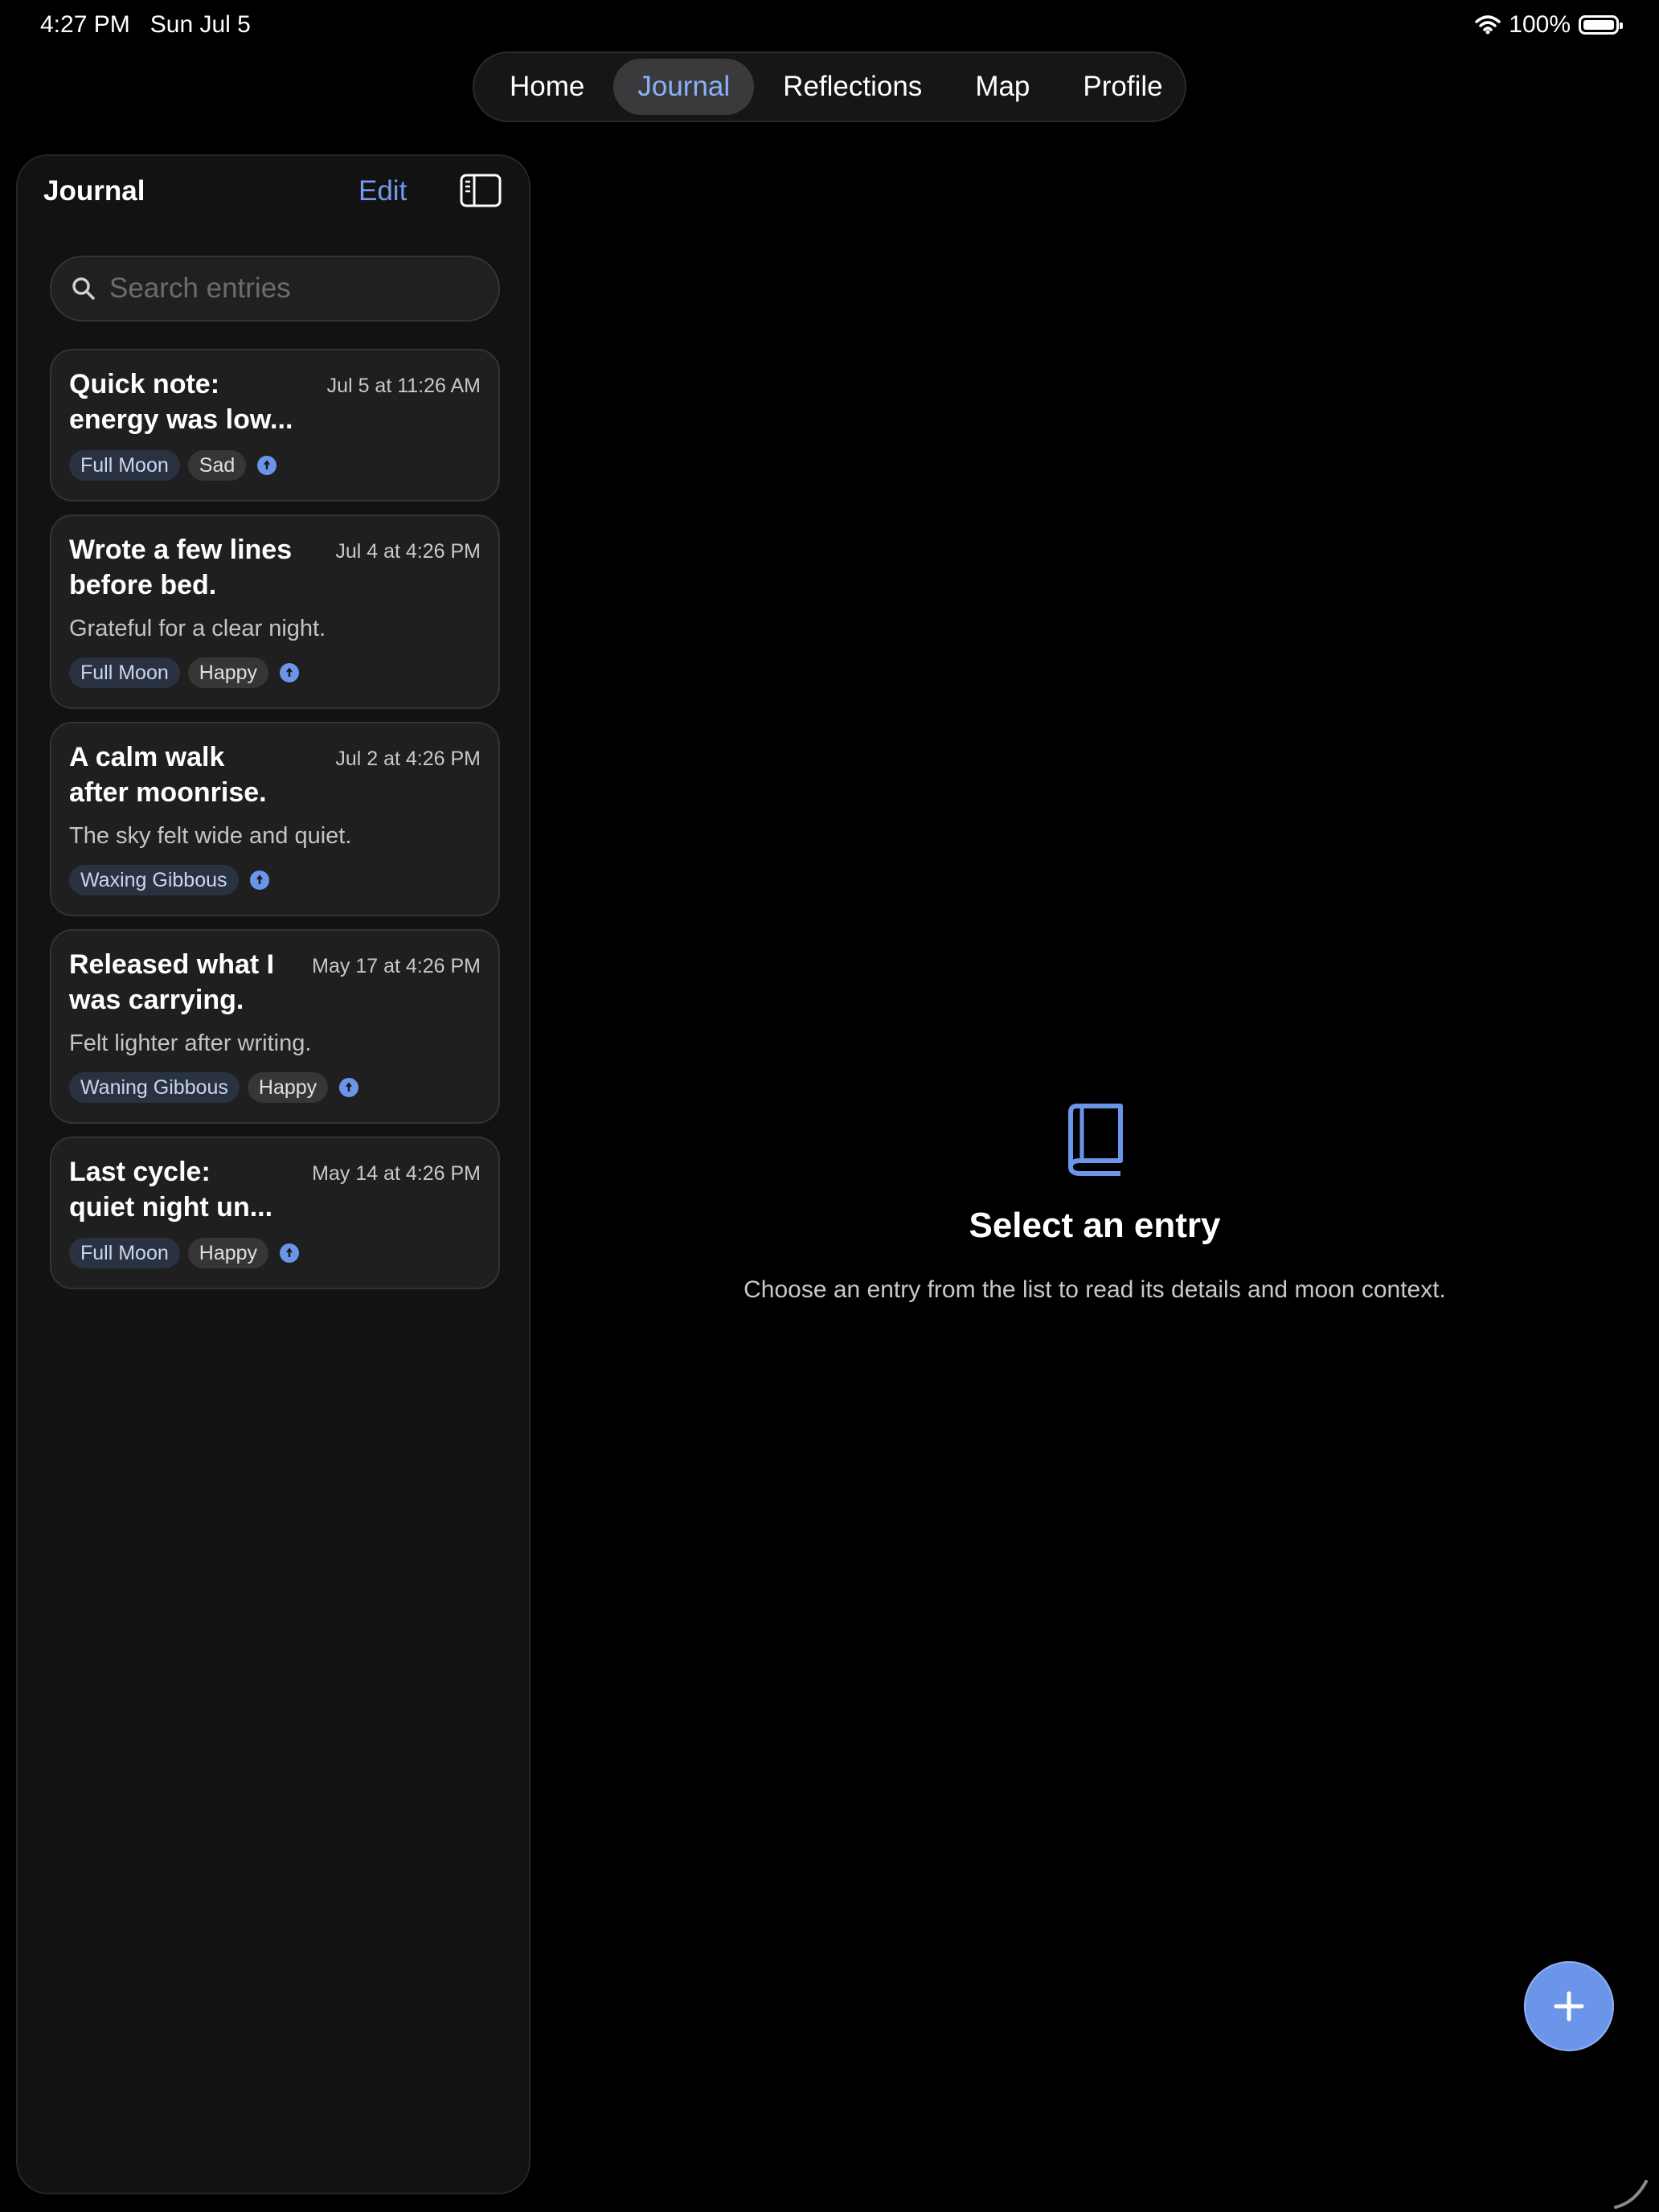  I want to click on plus-icon, so click(1569, 2006).